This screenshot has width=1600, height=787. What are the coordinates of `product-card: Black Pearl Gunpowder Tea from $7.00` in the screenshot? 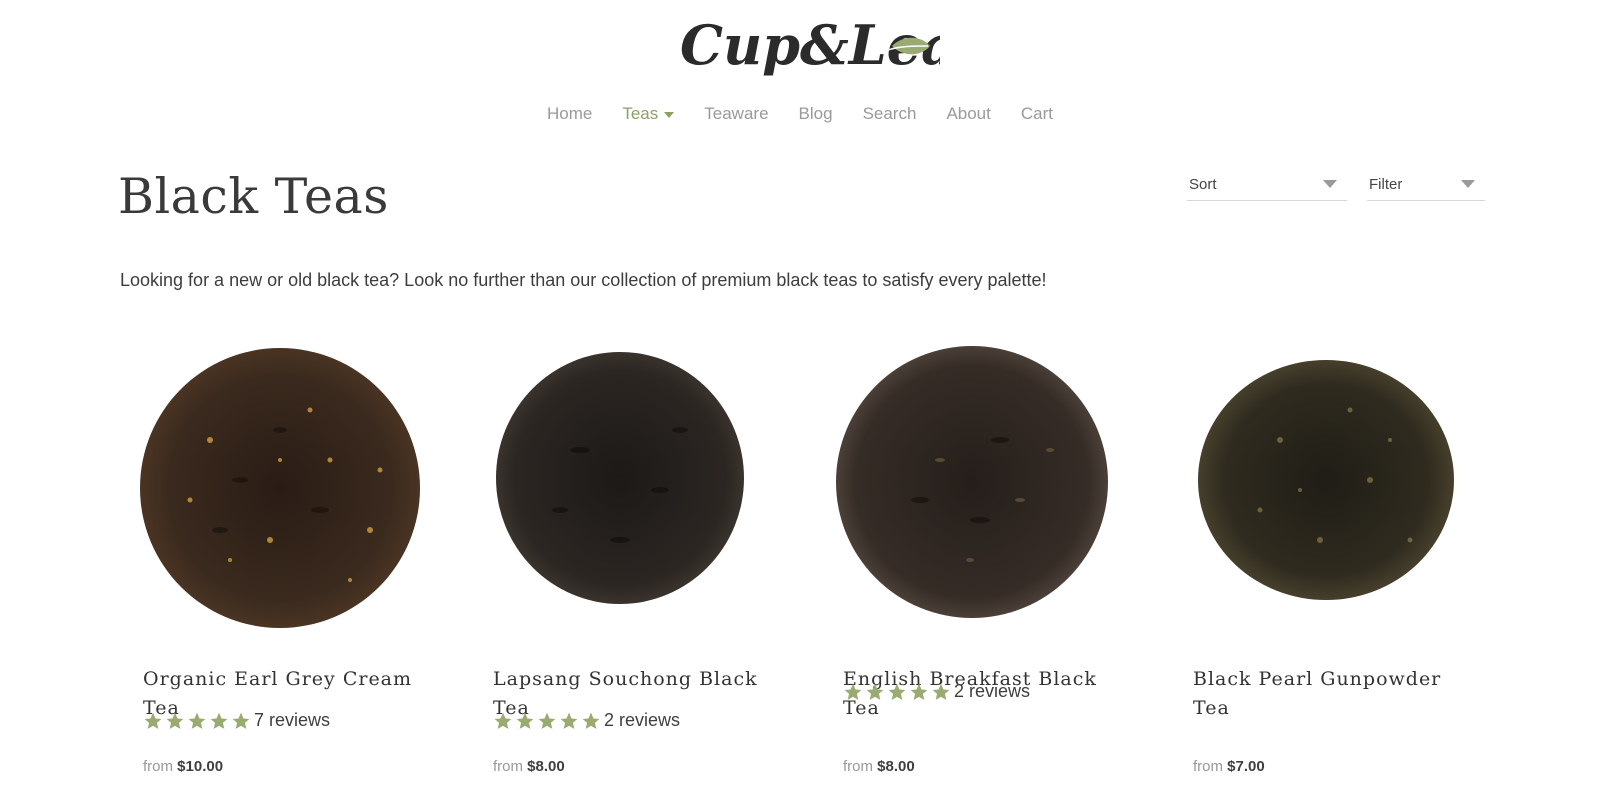 It's located at (1330, 563).